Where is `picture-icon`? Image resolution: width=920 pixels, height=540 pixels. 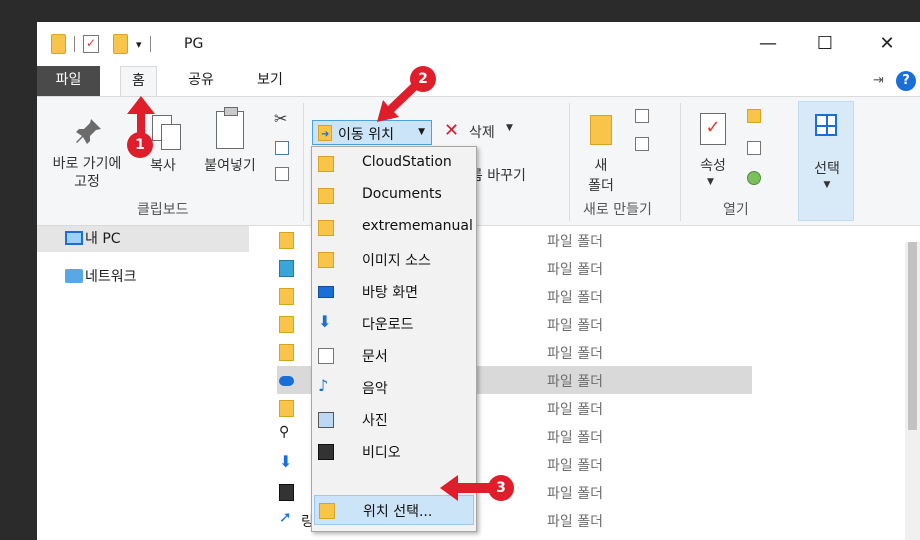 picture-icon is located at coordinates (326, 420).